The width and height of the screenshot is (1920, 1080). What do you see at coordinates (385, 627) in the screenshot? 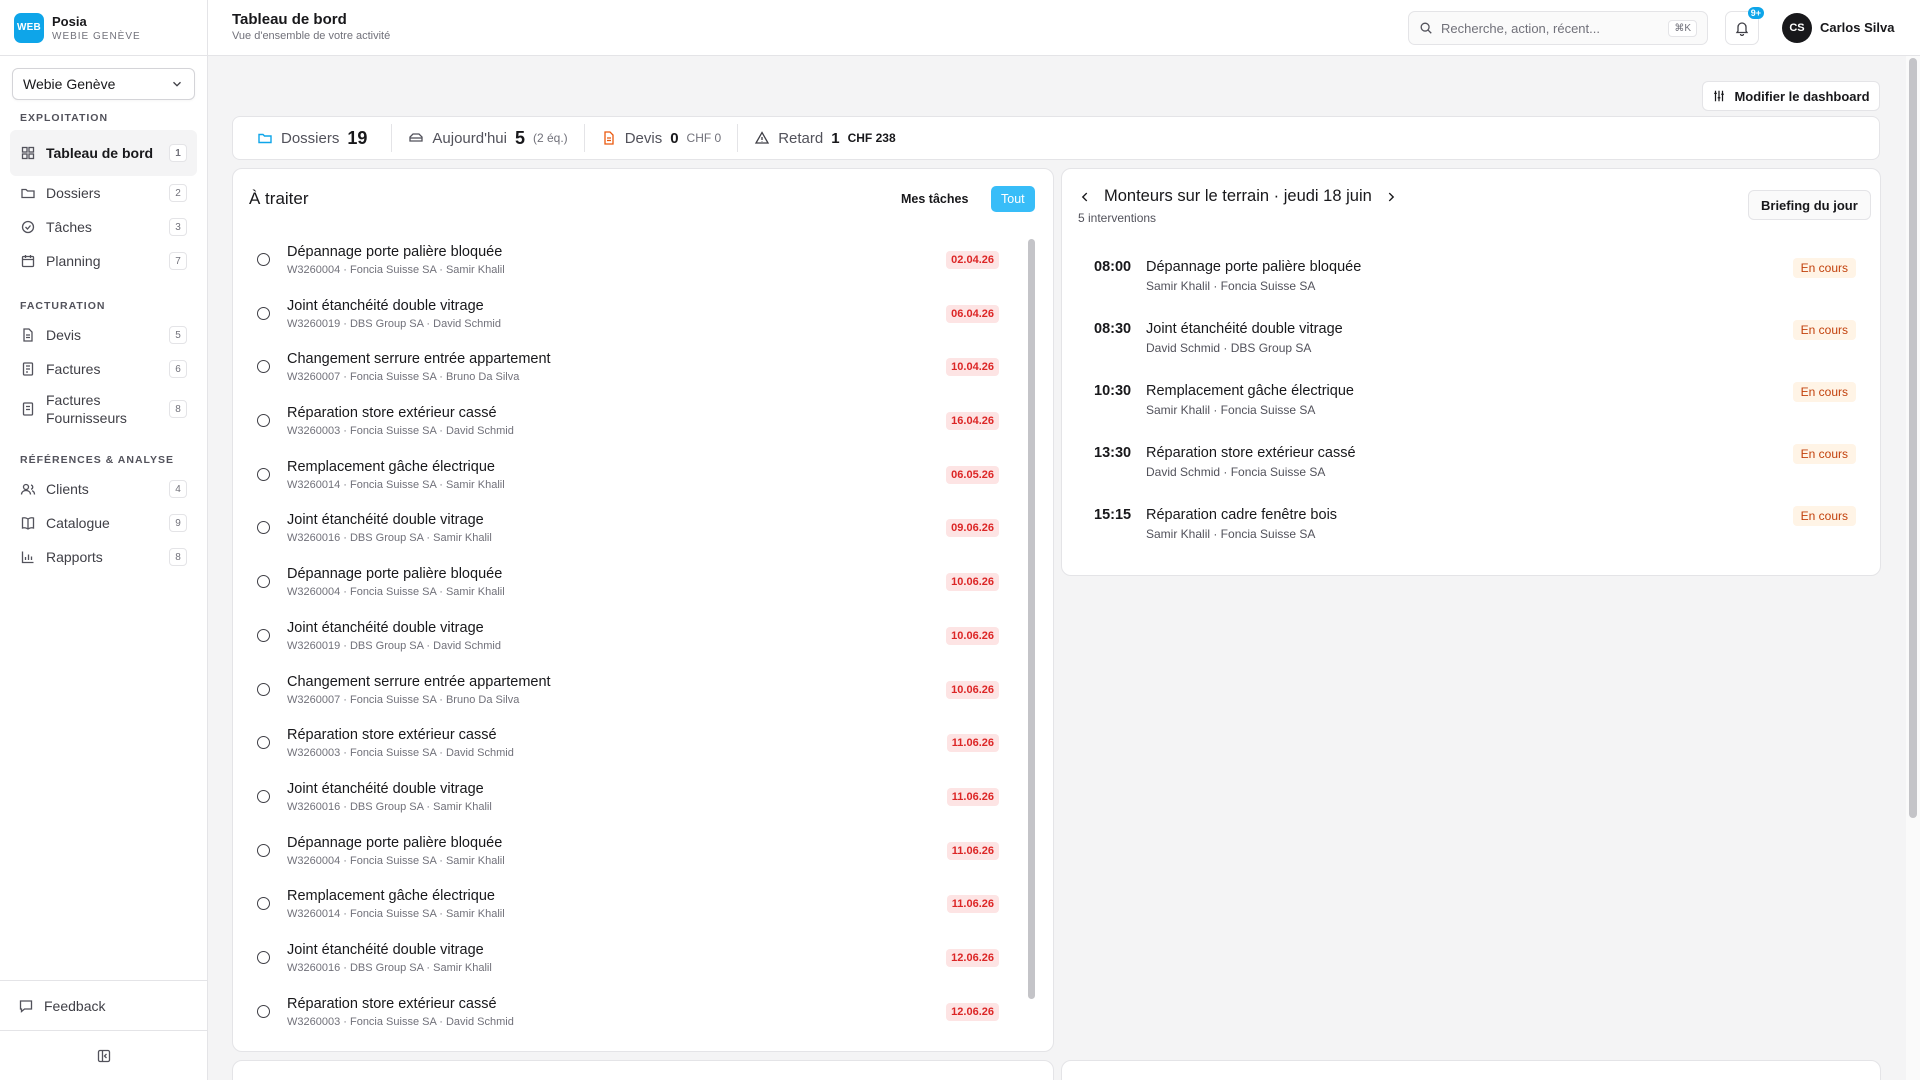
I see `task-title: Joint étanchéité double vitrage` at bounding box center [385, 627].